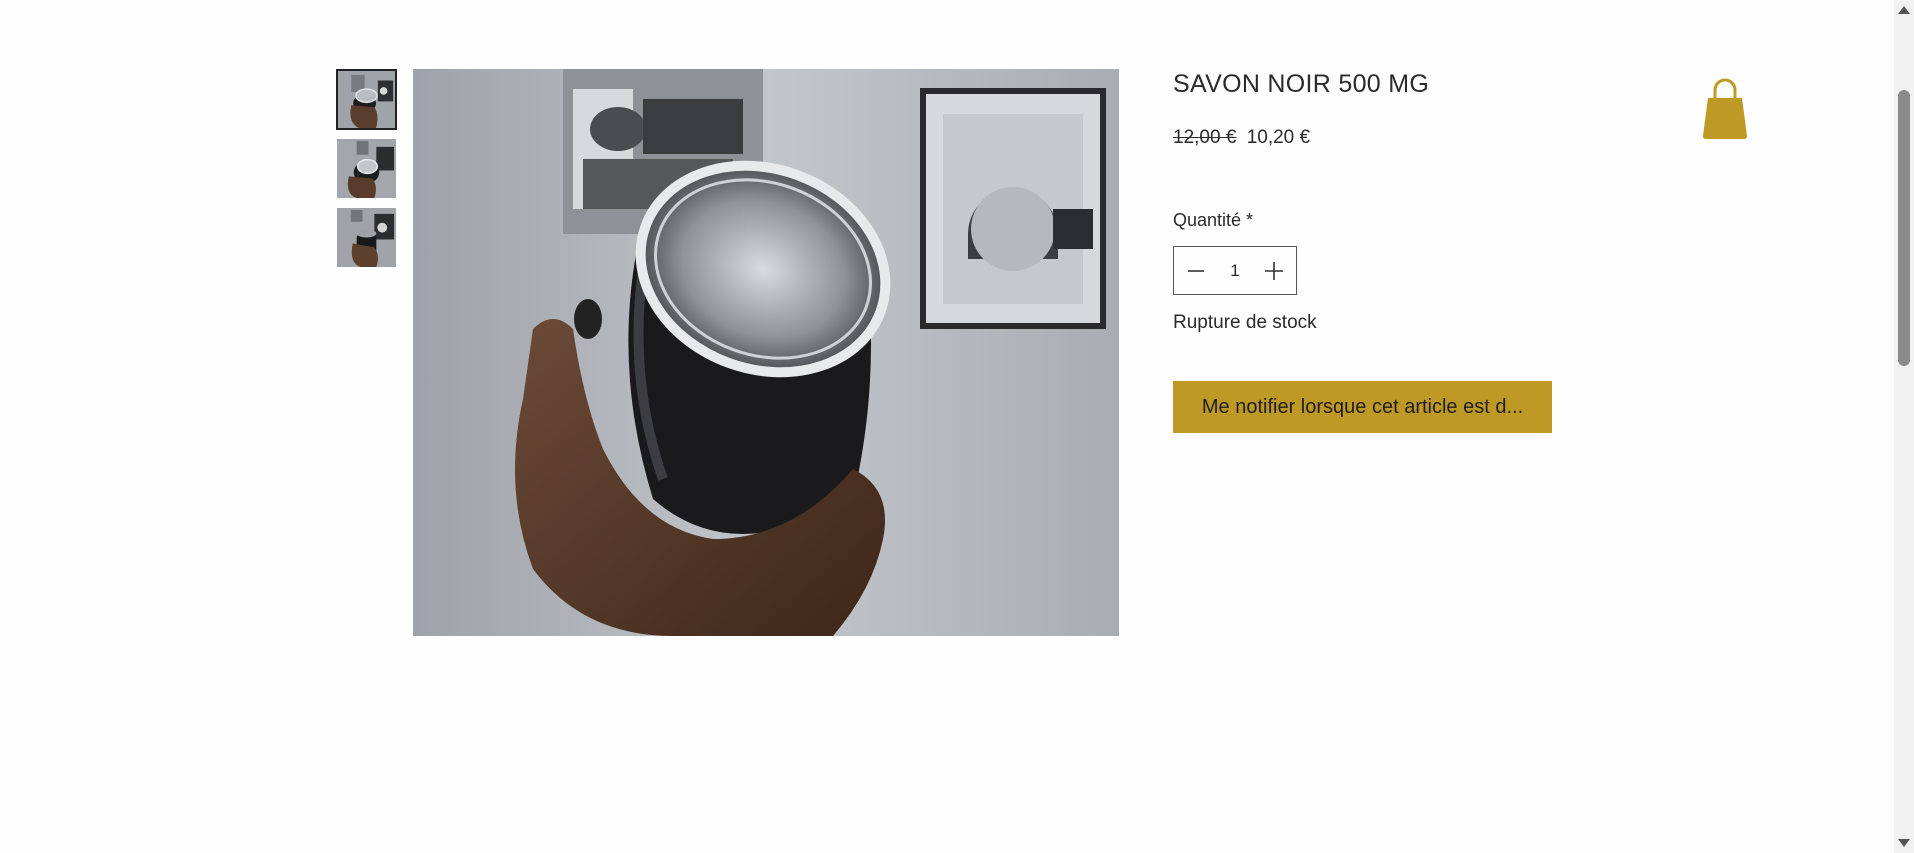 The width and height of the screenshot is (1914, 853). I want to click on price-block: 12,00 € 10,20 €, so click(1241, 138).